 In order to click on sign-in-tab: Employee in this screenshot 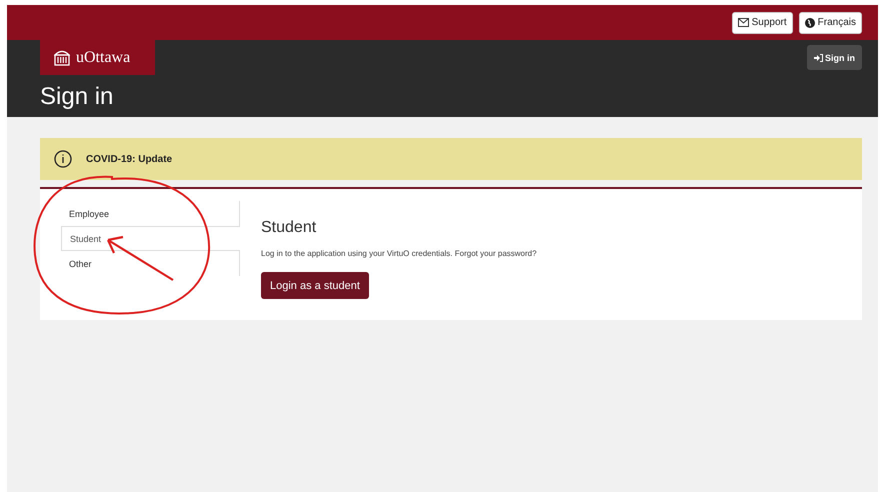, I will do `click(140, 213)`.